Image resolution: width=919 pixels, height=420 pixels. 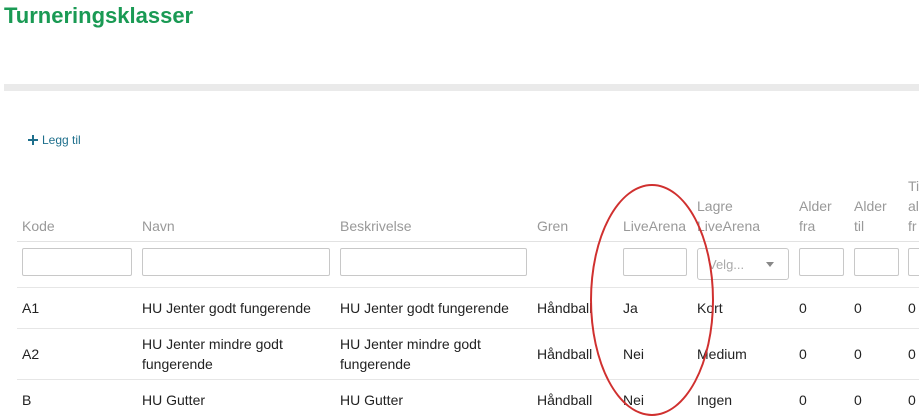 What do you see at coordinates (38, 226) in the screenshot?
I see `header-kode: Kode` at bounding box center [38, 226].